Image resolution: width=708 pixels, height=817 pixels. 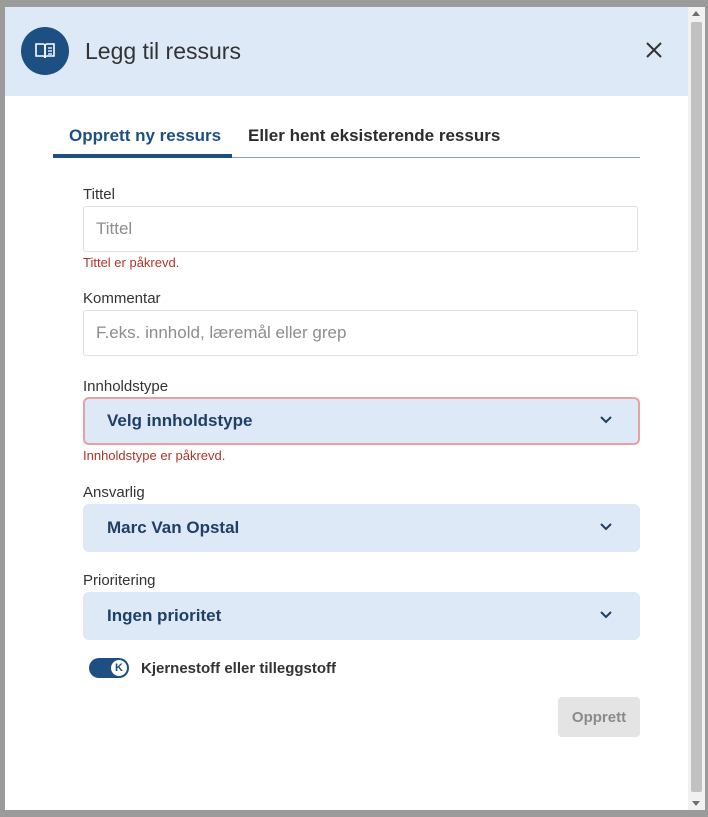 What do you see at coordinates (346, 51) in the screenshot?
I see `dialog-header: Legg til ressurs` at bounding box center [346, 51].